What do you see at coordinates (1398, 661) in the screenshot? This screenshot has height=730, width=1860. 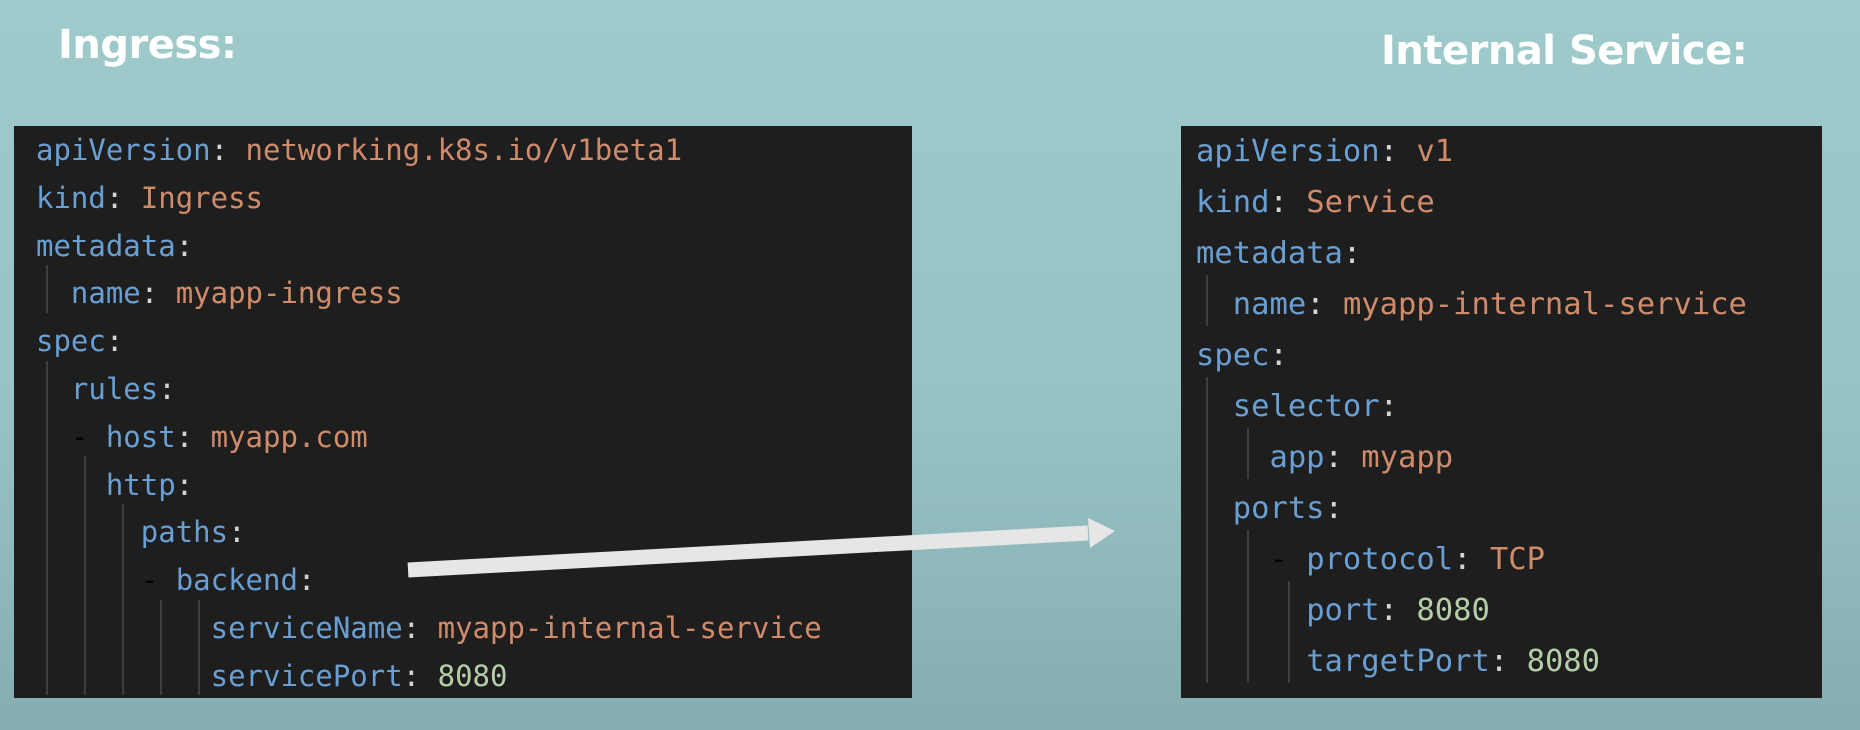 I see `yaml-key: targetPort` at bounding box center [1398, 661].